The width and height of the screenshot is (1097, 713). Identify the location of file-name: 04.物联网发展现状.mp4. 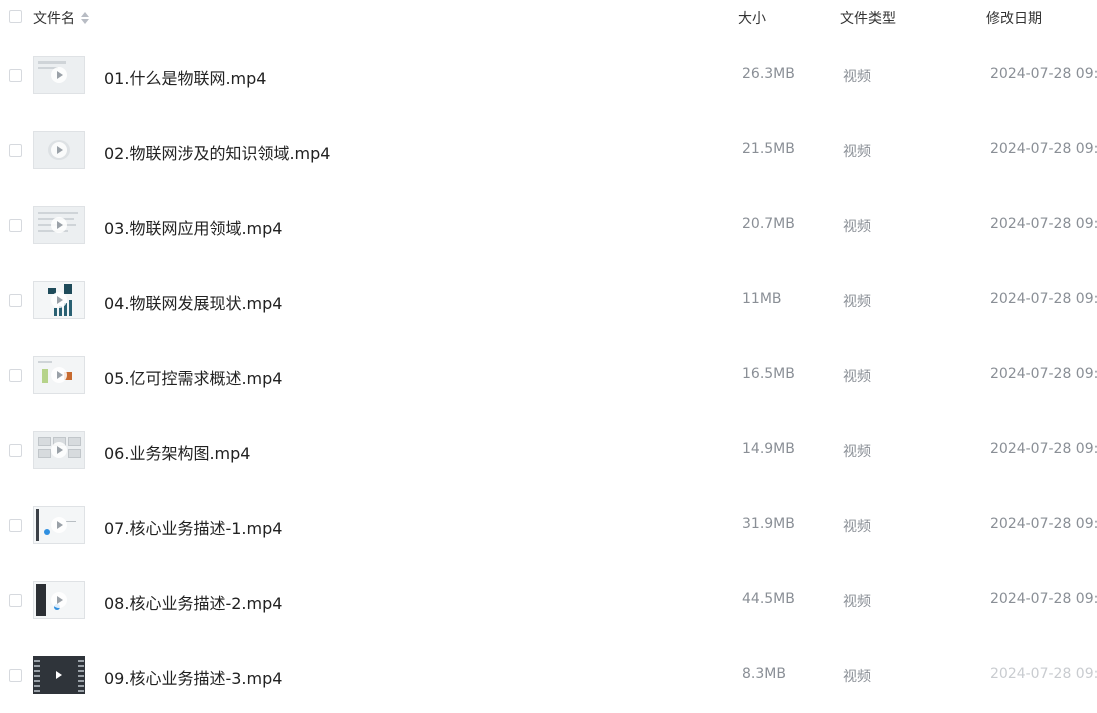
(193, 302).